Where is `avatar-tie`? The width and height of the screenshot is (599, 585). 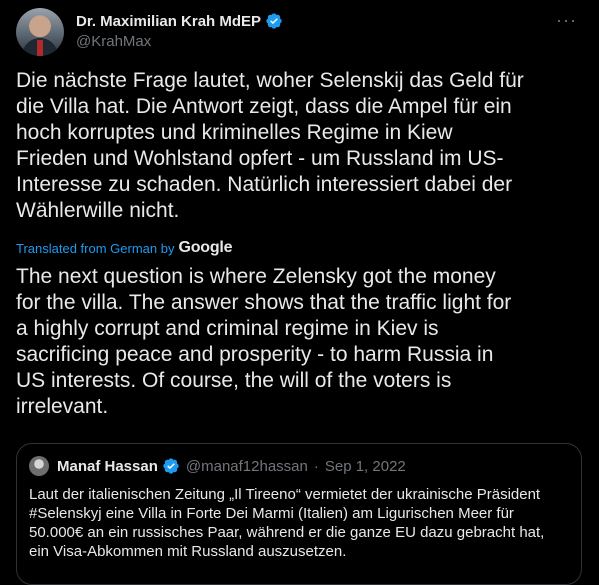 avatar-tie is located at coordinates (40, 48).